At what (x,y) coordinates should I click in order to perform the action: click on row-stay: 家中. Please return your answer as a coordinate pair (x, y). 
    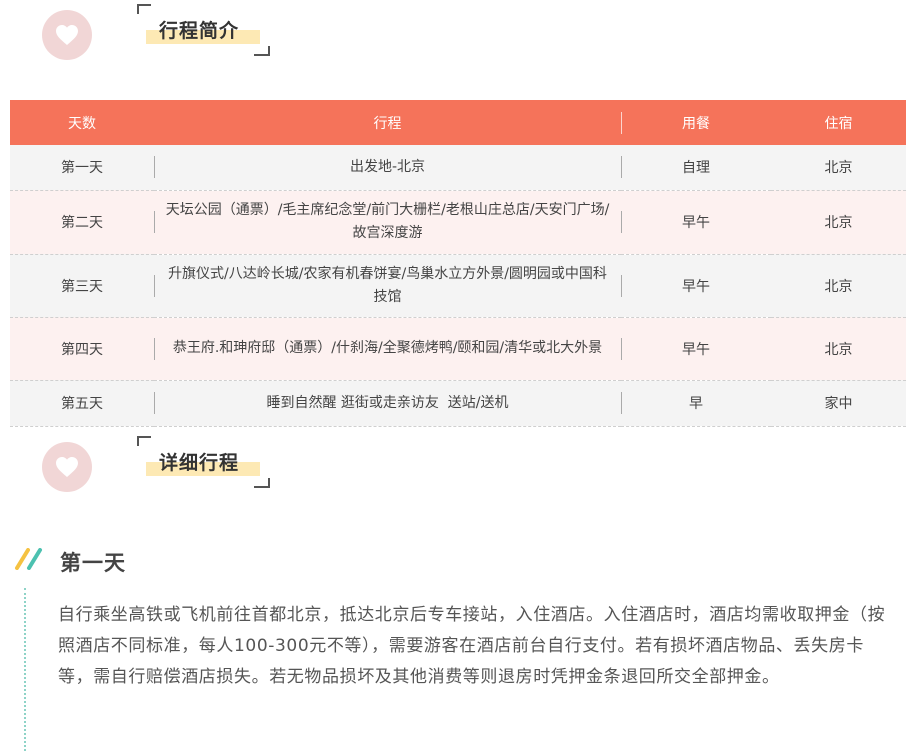
    Looking at the image, I should click on (838, 403).